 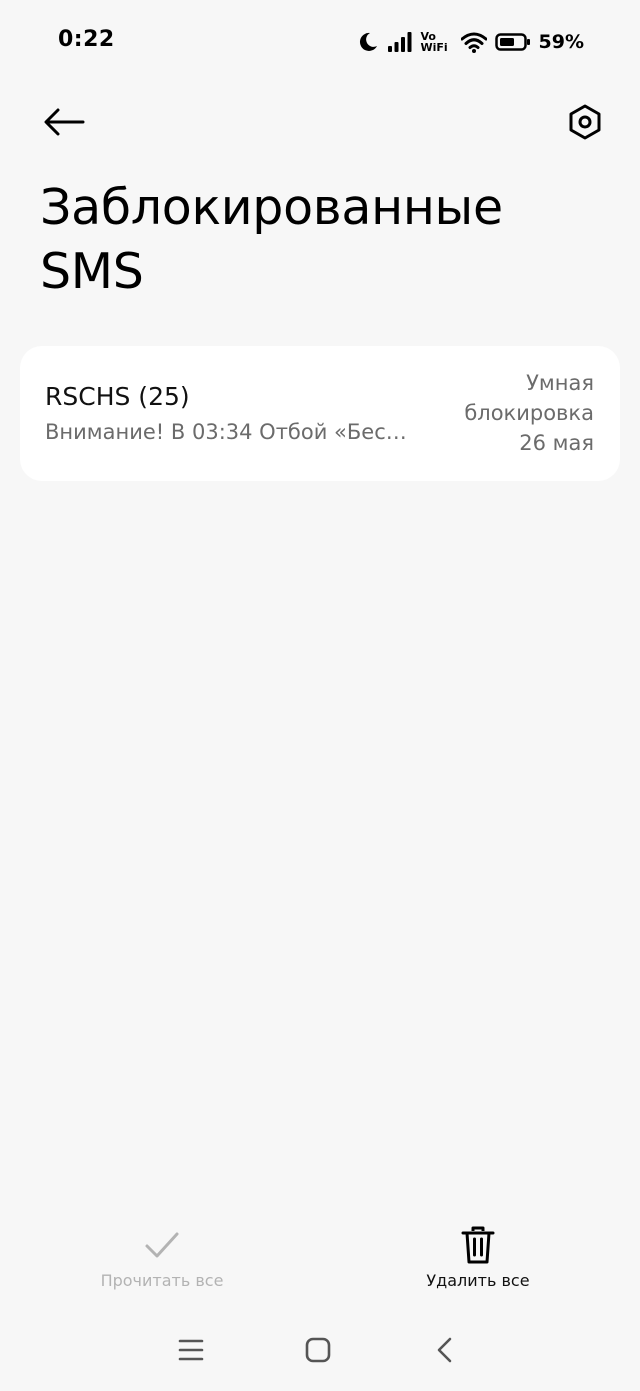 I want to click on delete-all-label: Удалить все, so click(x=478, y=1280).